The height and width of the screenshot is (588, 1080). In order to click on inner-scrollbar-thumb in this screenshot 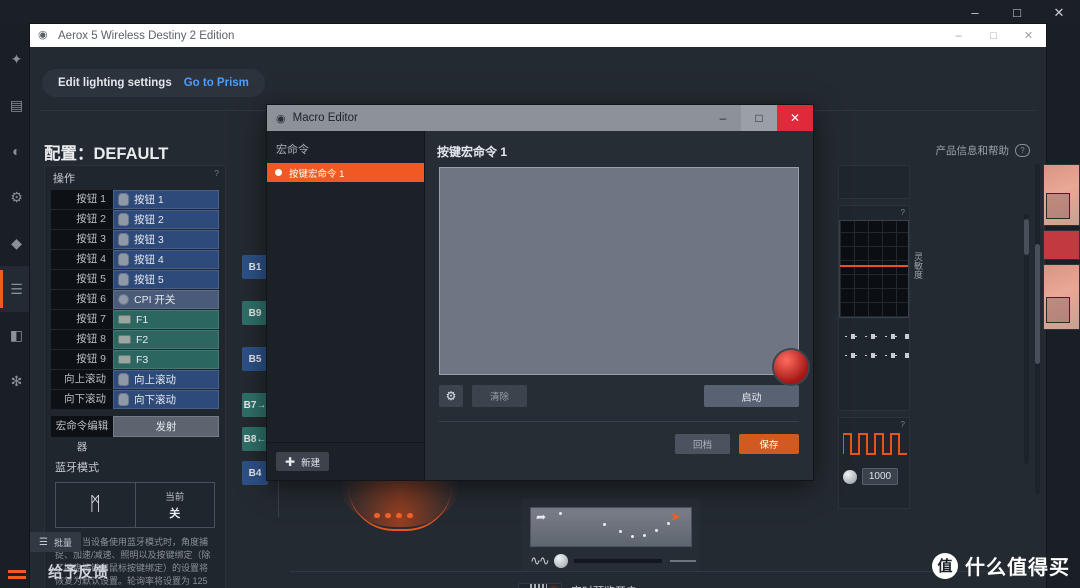, I will do `click(1026, 237)`.